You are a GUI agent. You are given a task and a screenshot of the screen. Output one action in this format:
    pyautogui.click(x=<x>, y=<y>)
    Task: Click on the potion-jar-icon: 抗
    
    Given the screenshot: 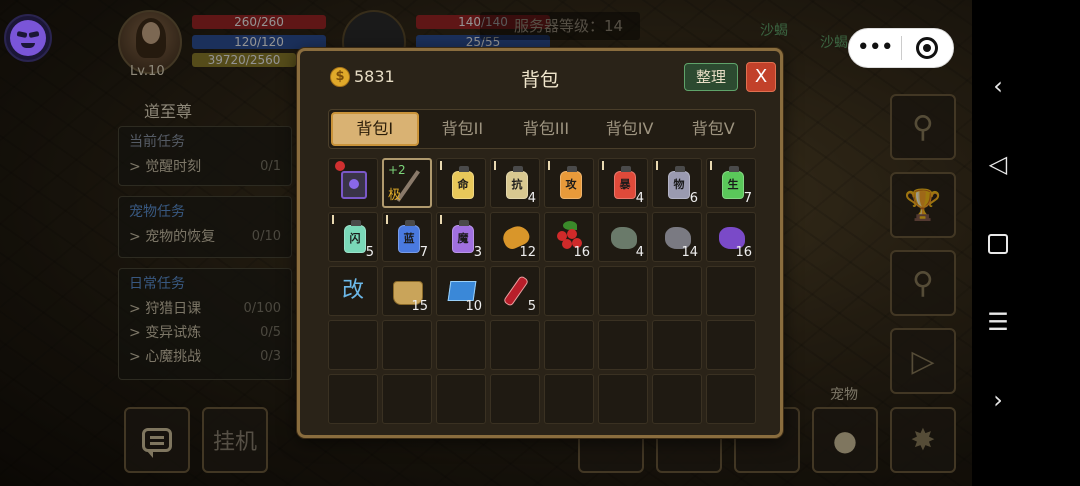 What is the action you would take?
    pyautogui.click(x=517, y=182)
    